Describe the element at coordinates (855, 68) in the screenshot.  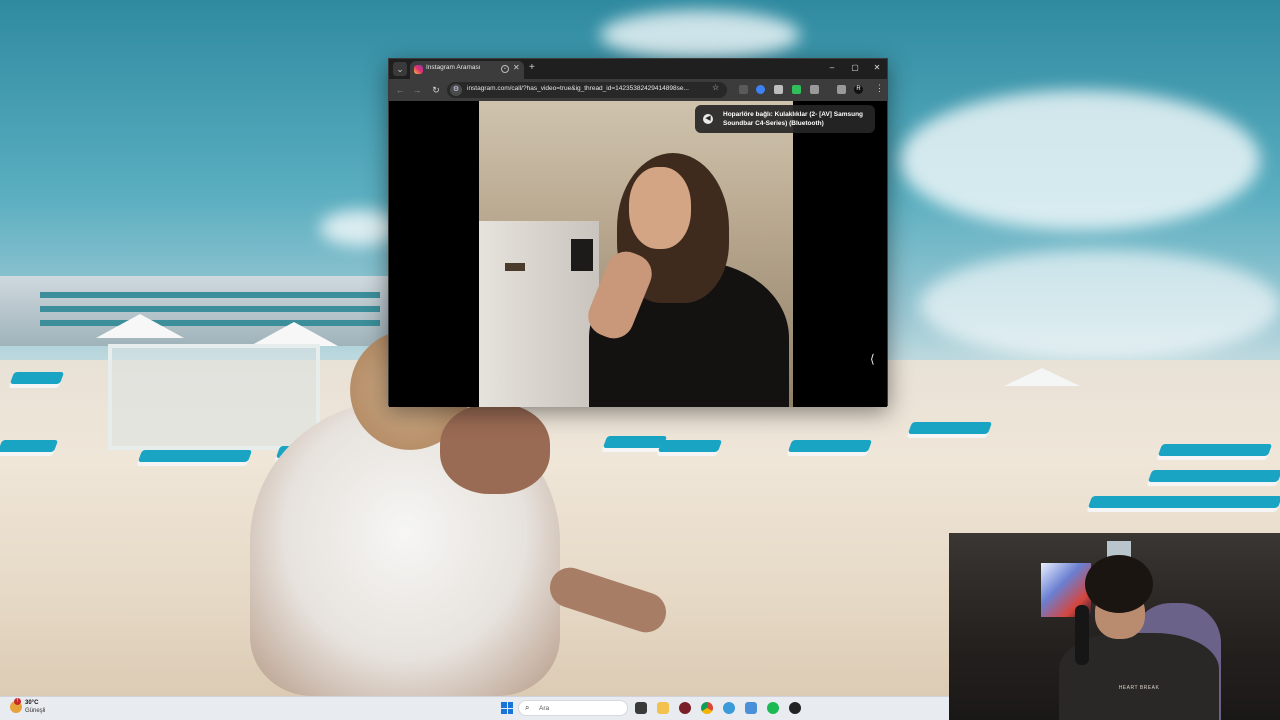
I see `maximize-button: ▢` at that location.